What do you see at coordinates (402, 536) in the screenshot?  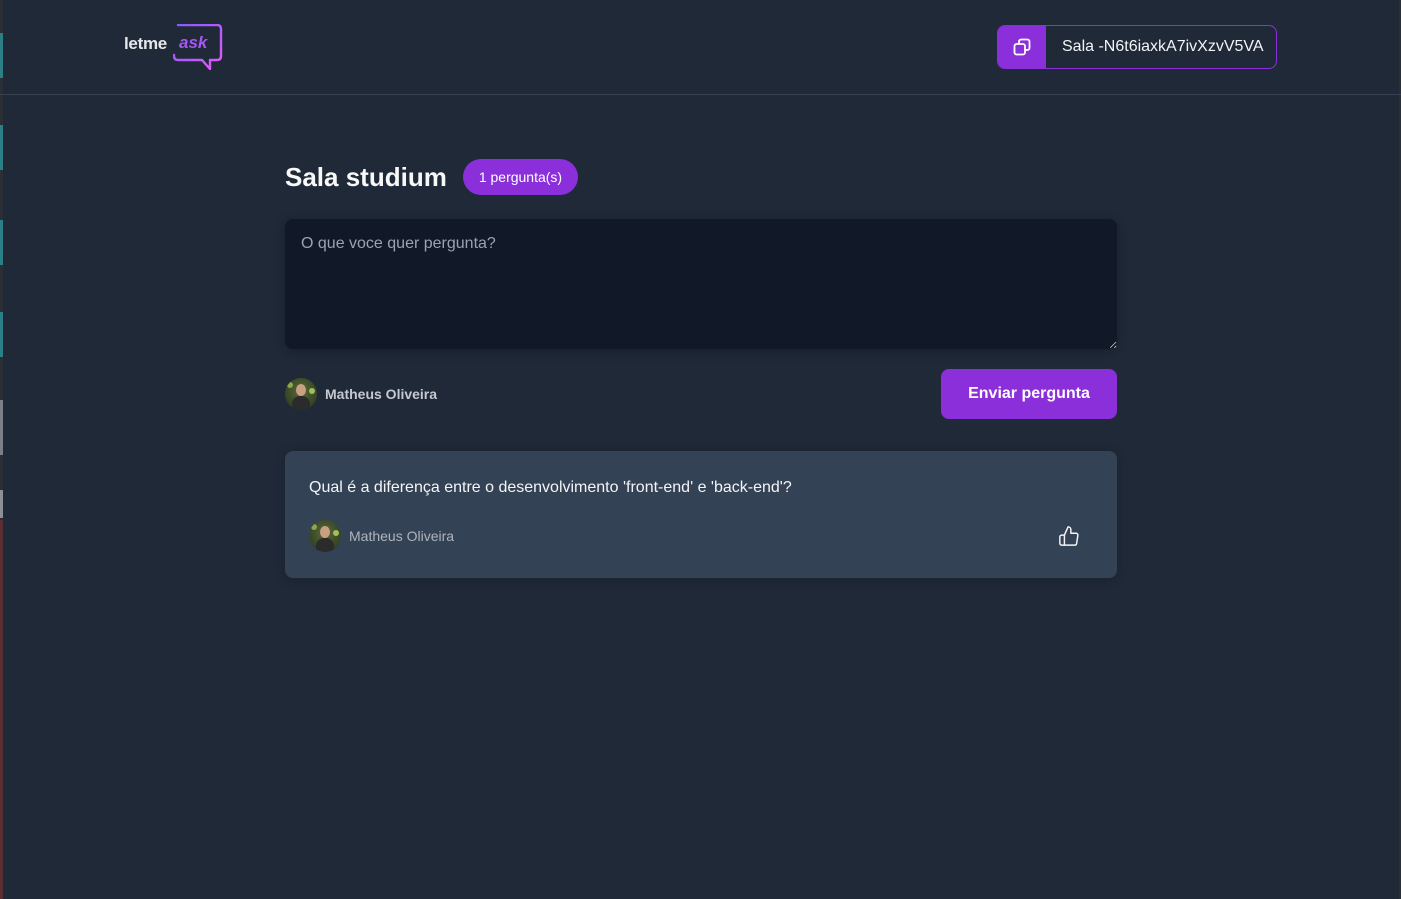 I see `question-author-name: Matheus Oliveira` at bounding box center [402, 536].